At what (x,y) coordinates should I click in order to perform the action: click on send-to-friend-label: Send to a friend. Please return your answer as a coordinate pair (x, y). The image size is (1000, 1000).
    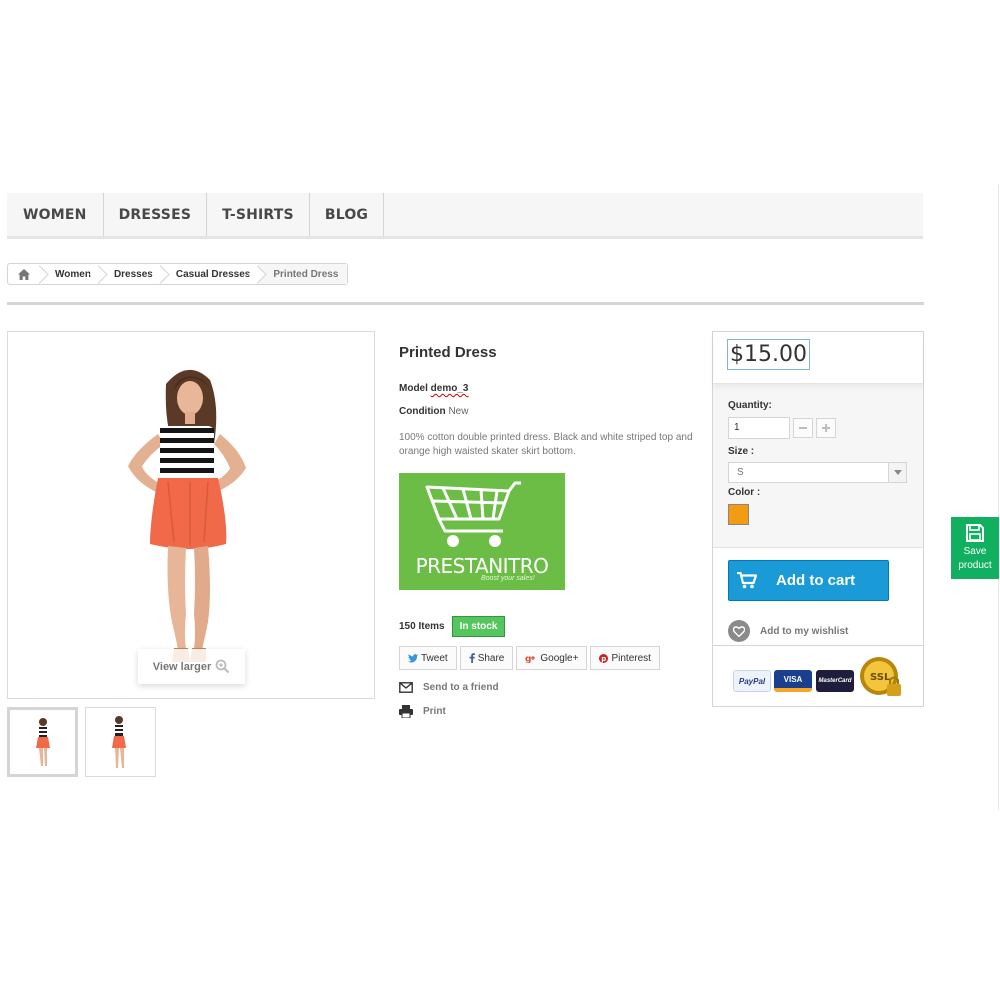
    Looking at the image, I should click on (461, 687).